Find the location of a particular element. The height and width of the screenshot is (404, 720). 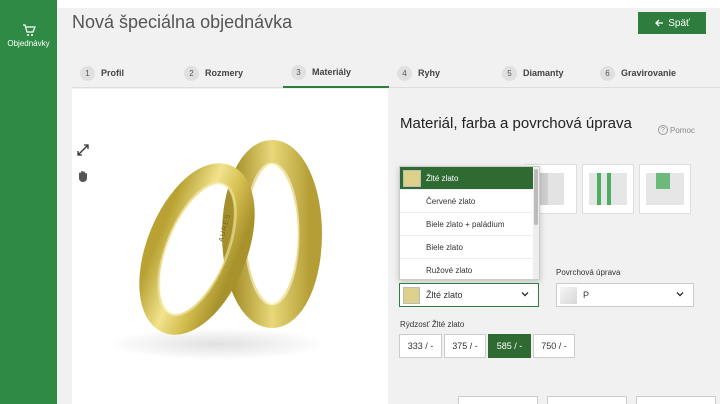

dropdown-scrollbar is located at coordinates (536, 223).